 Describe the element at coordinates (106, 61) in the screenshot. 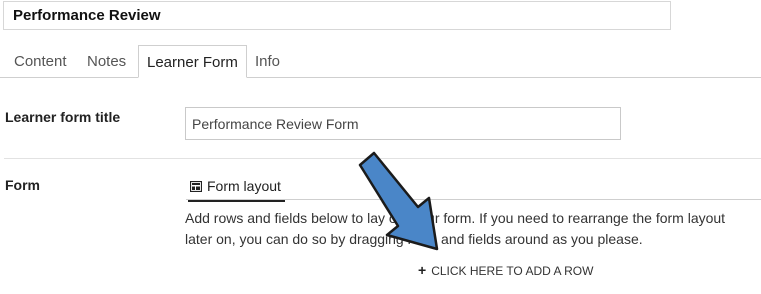

I see `tab-notes: Notes` at that location.